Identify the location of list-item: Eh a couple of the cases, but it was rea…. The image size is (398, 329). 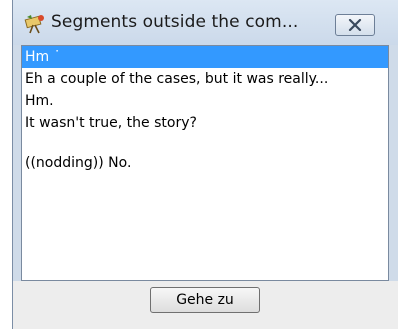
(205, 79).